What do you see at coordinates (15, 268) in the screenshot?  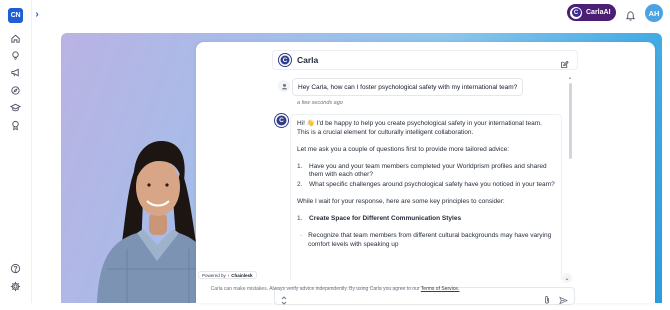 I see `help-icon` at bounding box center [15, 268].